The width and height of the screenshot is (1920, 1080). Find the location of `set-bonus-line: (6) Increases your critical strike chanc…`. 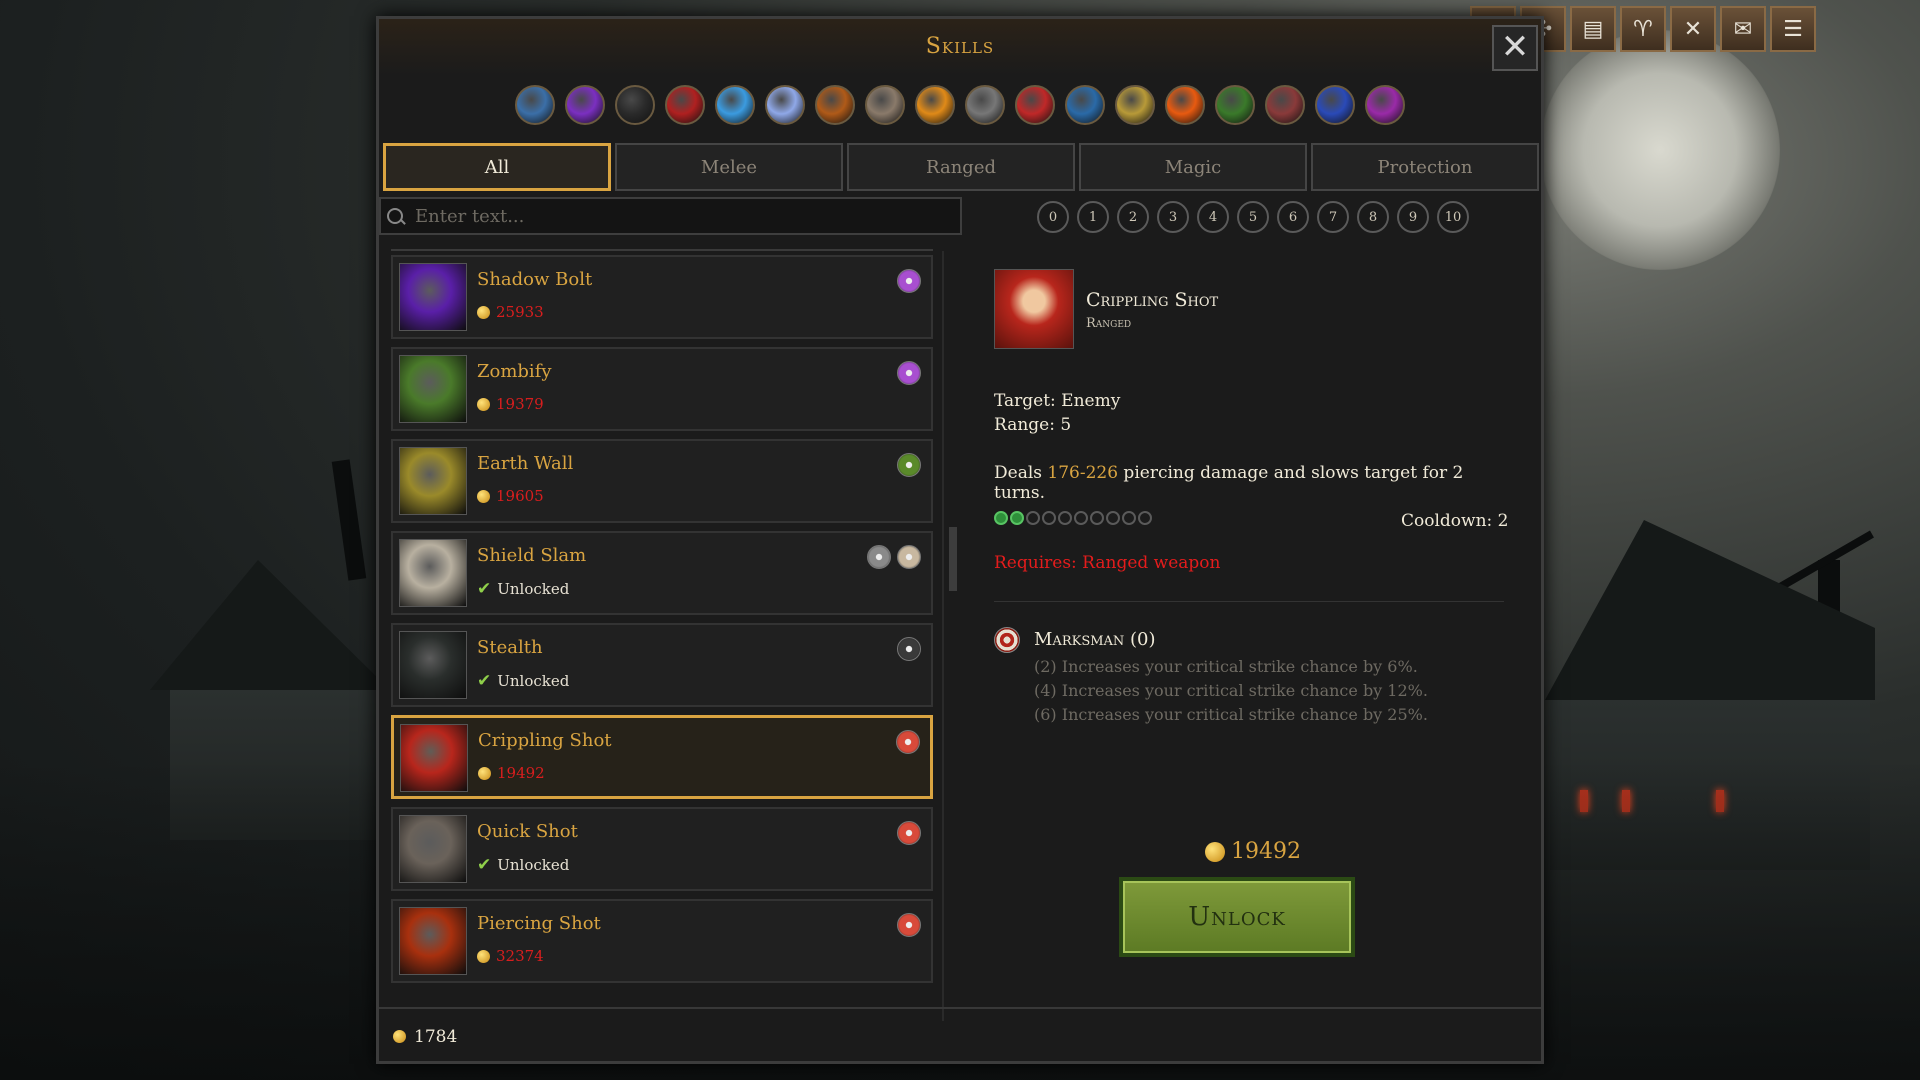

set-bonus-line: (6) Increases your critical strike chanc… is located at coordinates (1231, 714).